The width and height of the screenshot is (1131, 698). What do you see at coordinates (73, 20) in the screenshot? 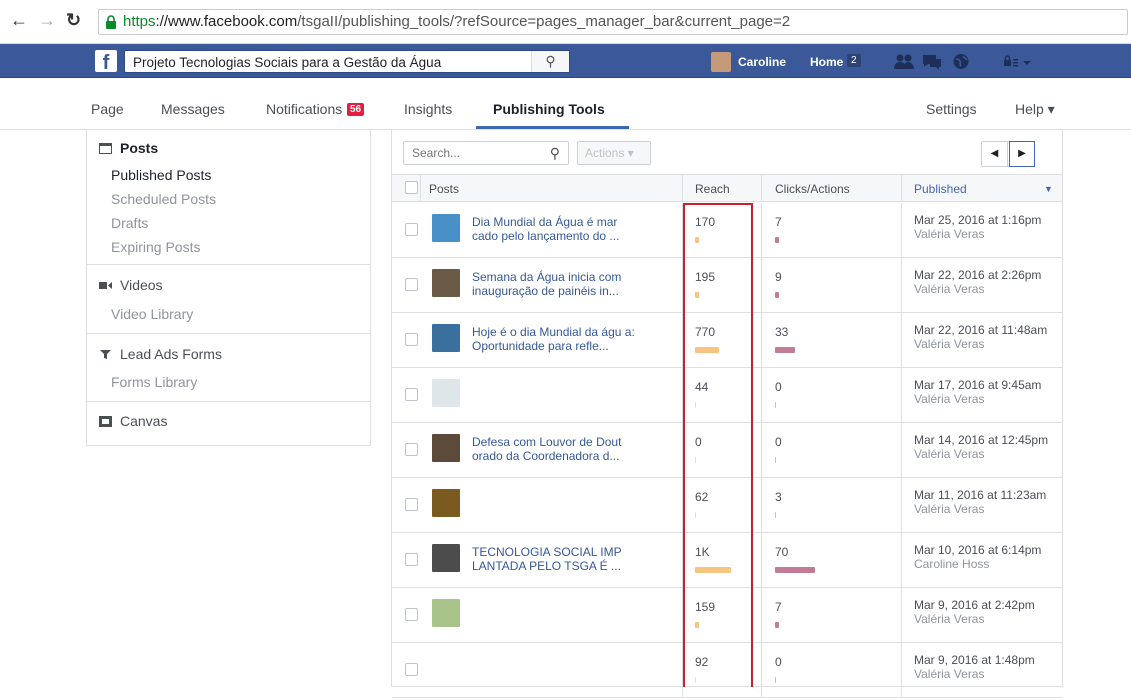
I see `reload-icon: ↻` at bounding box center [73, 20].